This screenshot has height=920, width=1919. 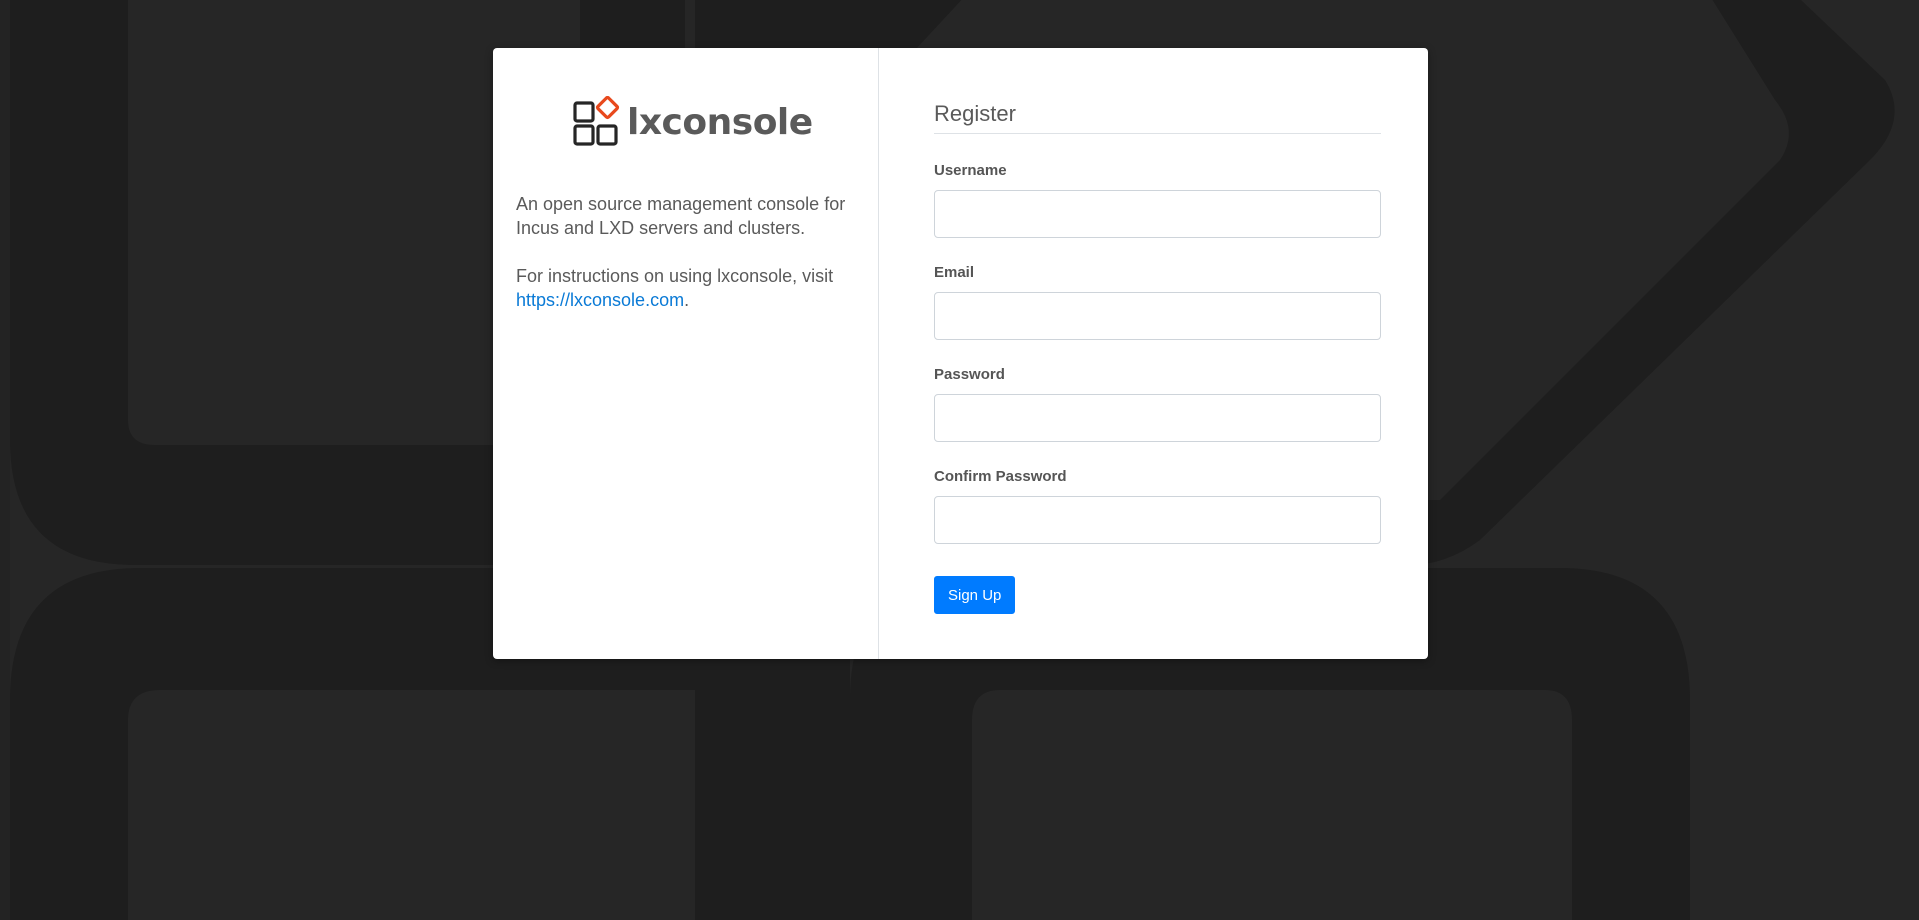 What do you see at coordinates (1157, 316) in the screenshot?
I see `email-input` at bounding box center [1157, 316].